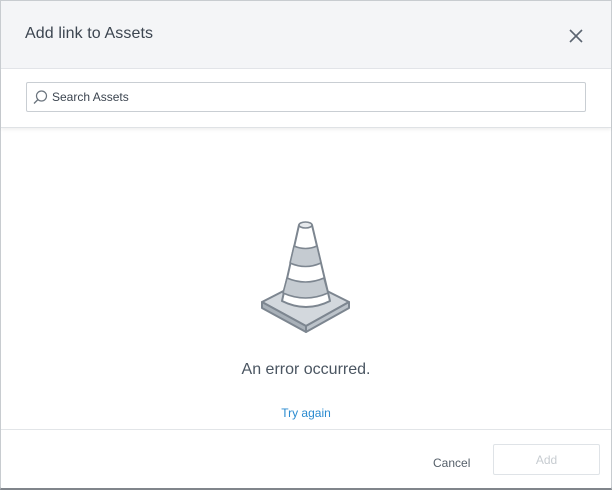 The width and height of the screenshot is (612, 490). What do you see at coordinates (576, 36) in the screenshot?
I see `close-icon` at bounding box center [576, 36].